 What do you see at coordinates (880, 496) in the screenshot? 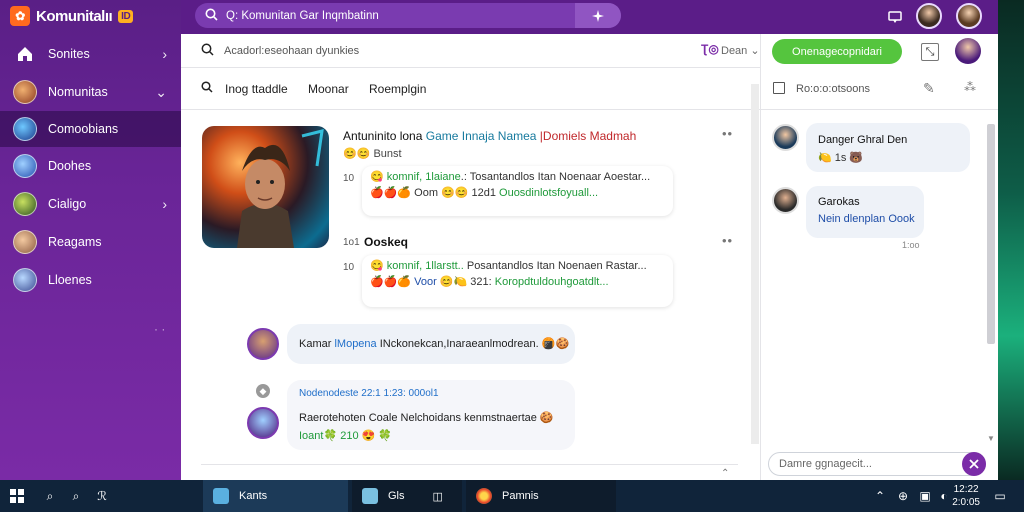
I see `chevron-up-icon: ⌃` at bounding box center [880, 496].